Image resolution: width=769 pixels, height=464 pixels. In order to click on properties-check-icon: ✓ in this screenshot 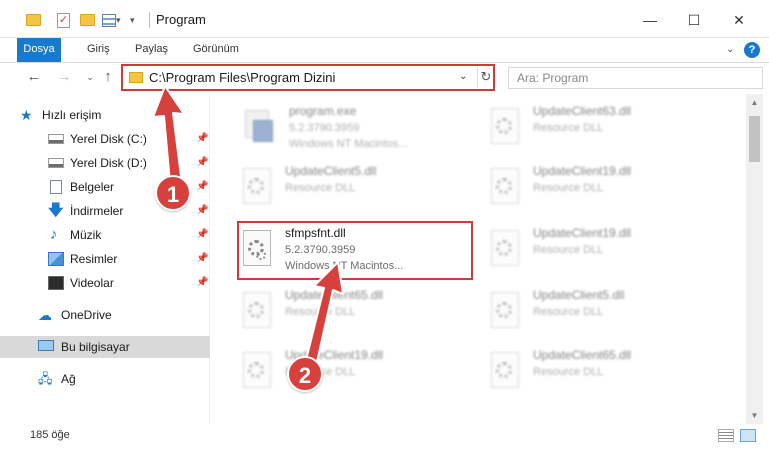, I will do `click(63, 20)`.